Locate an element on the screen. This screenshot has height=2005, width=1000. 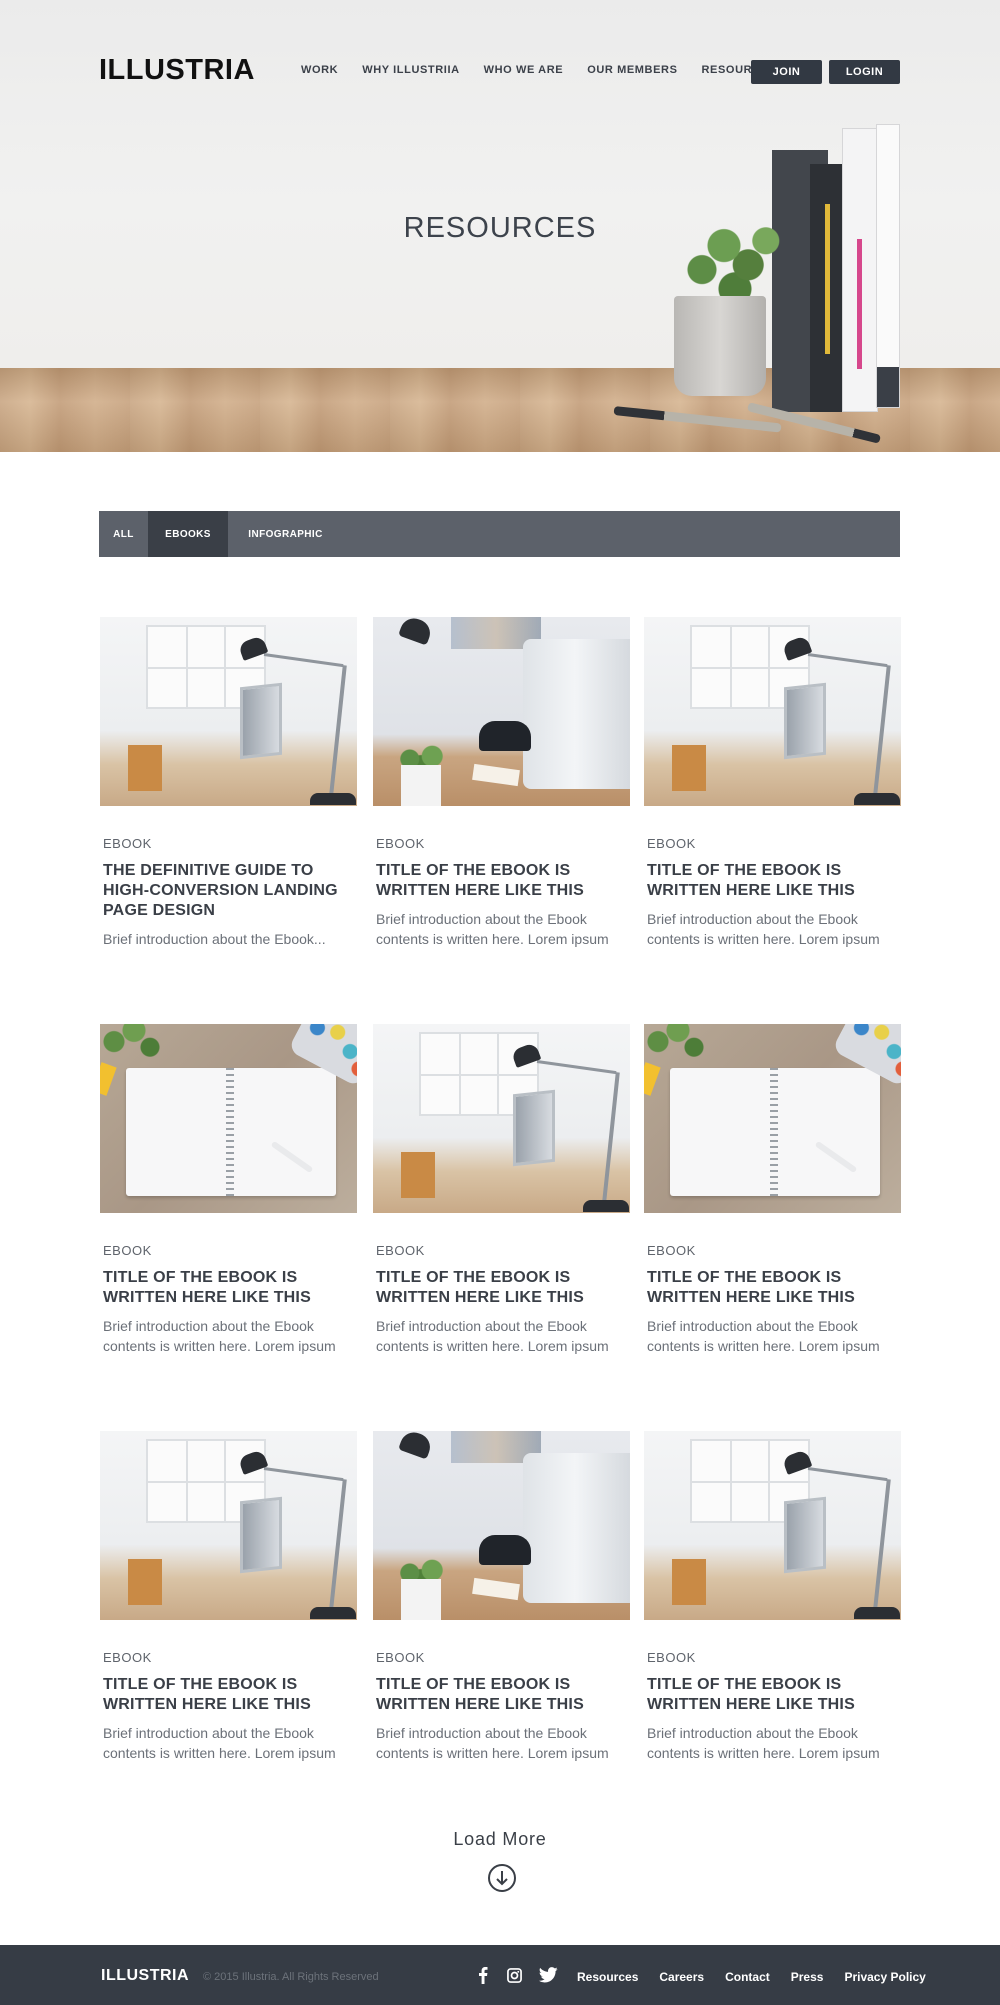
concrete-pot is located at coordinates (720, 346).